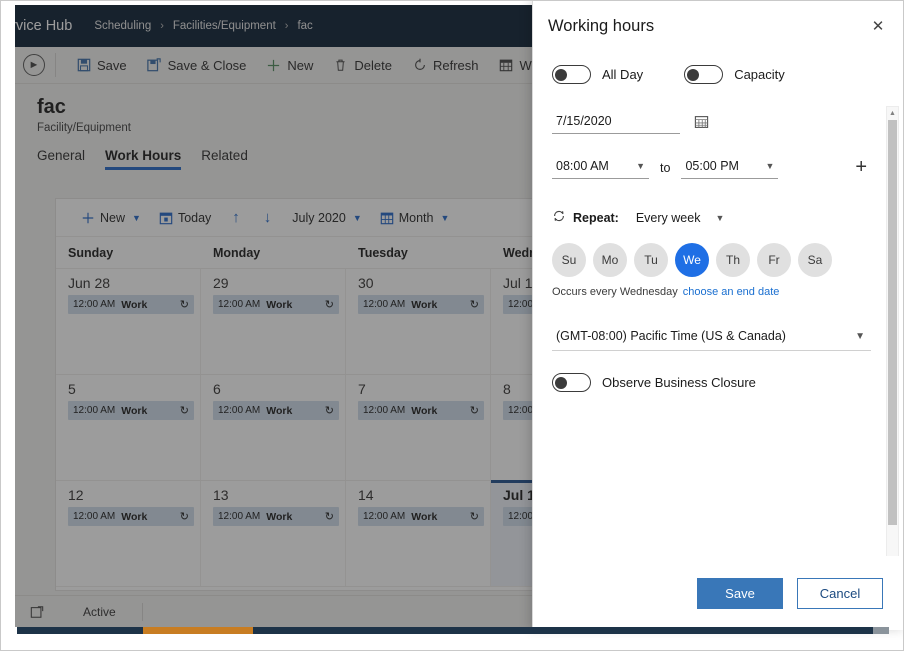  What do you see at coordinates (268, 217) in the screenshot?
I see `calendar-next-button: ↓` at bounding box center [268, 217].